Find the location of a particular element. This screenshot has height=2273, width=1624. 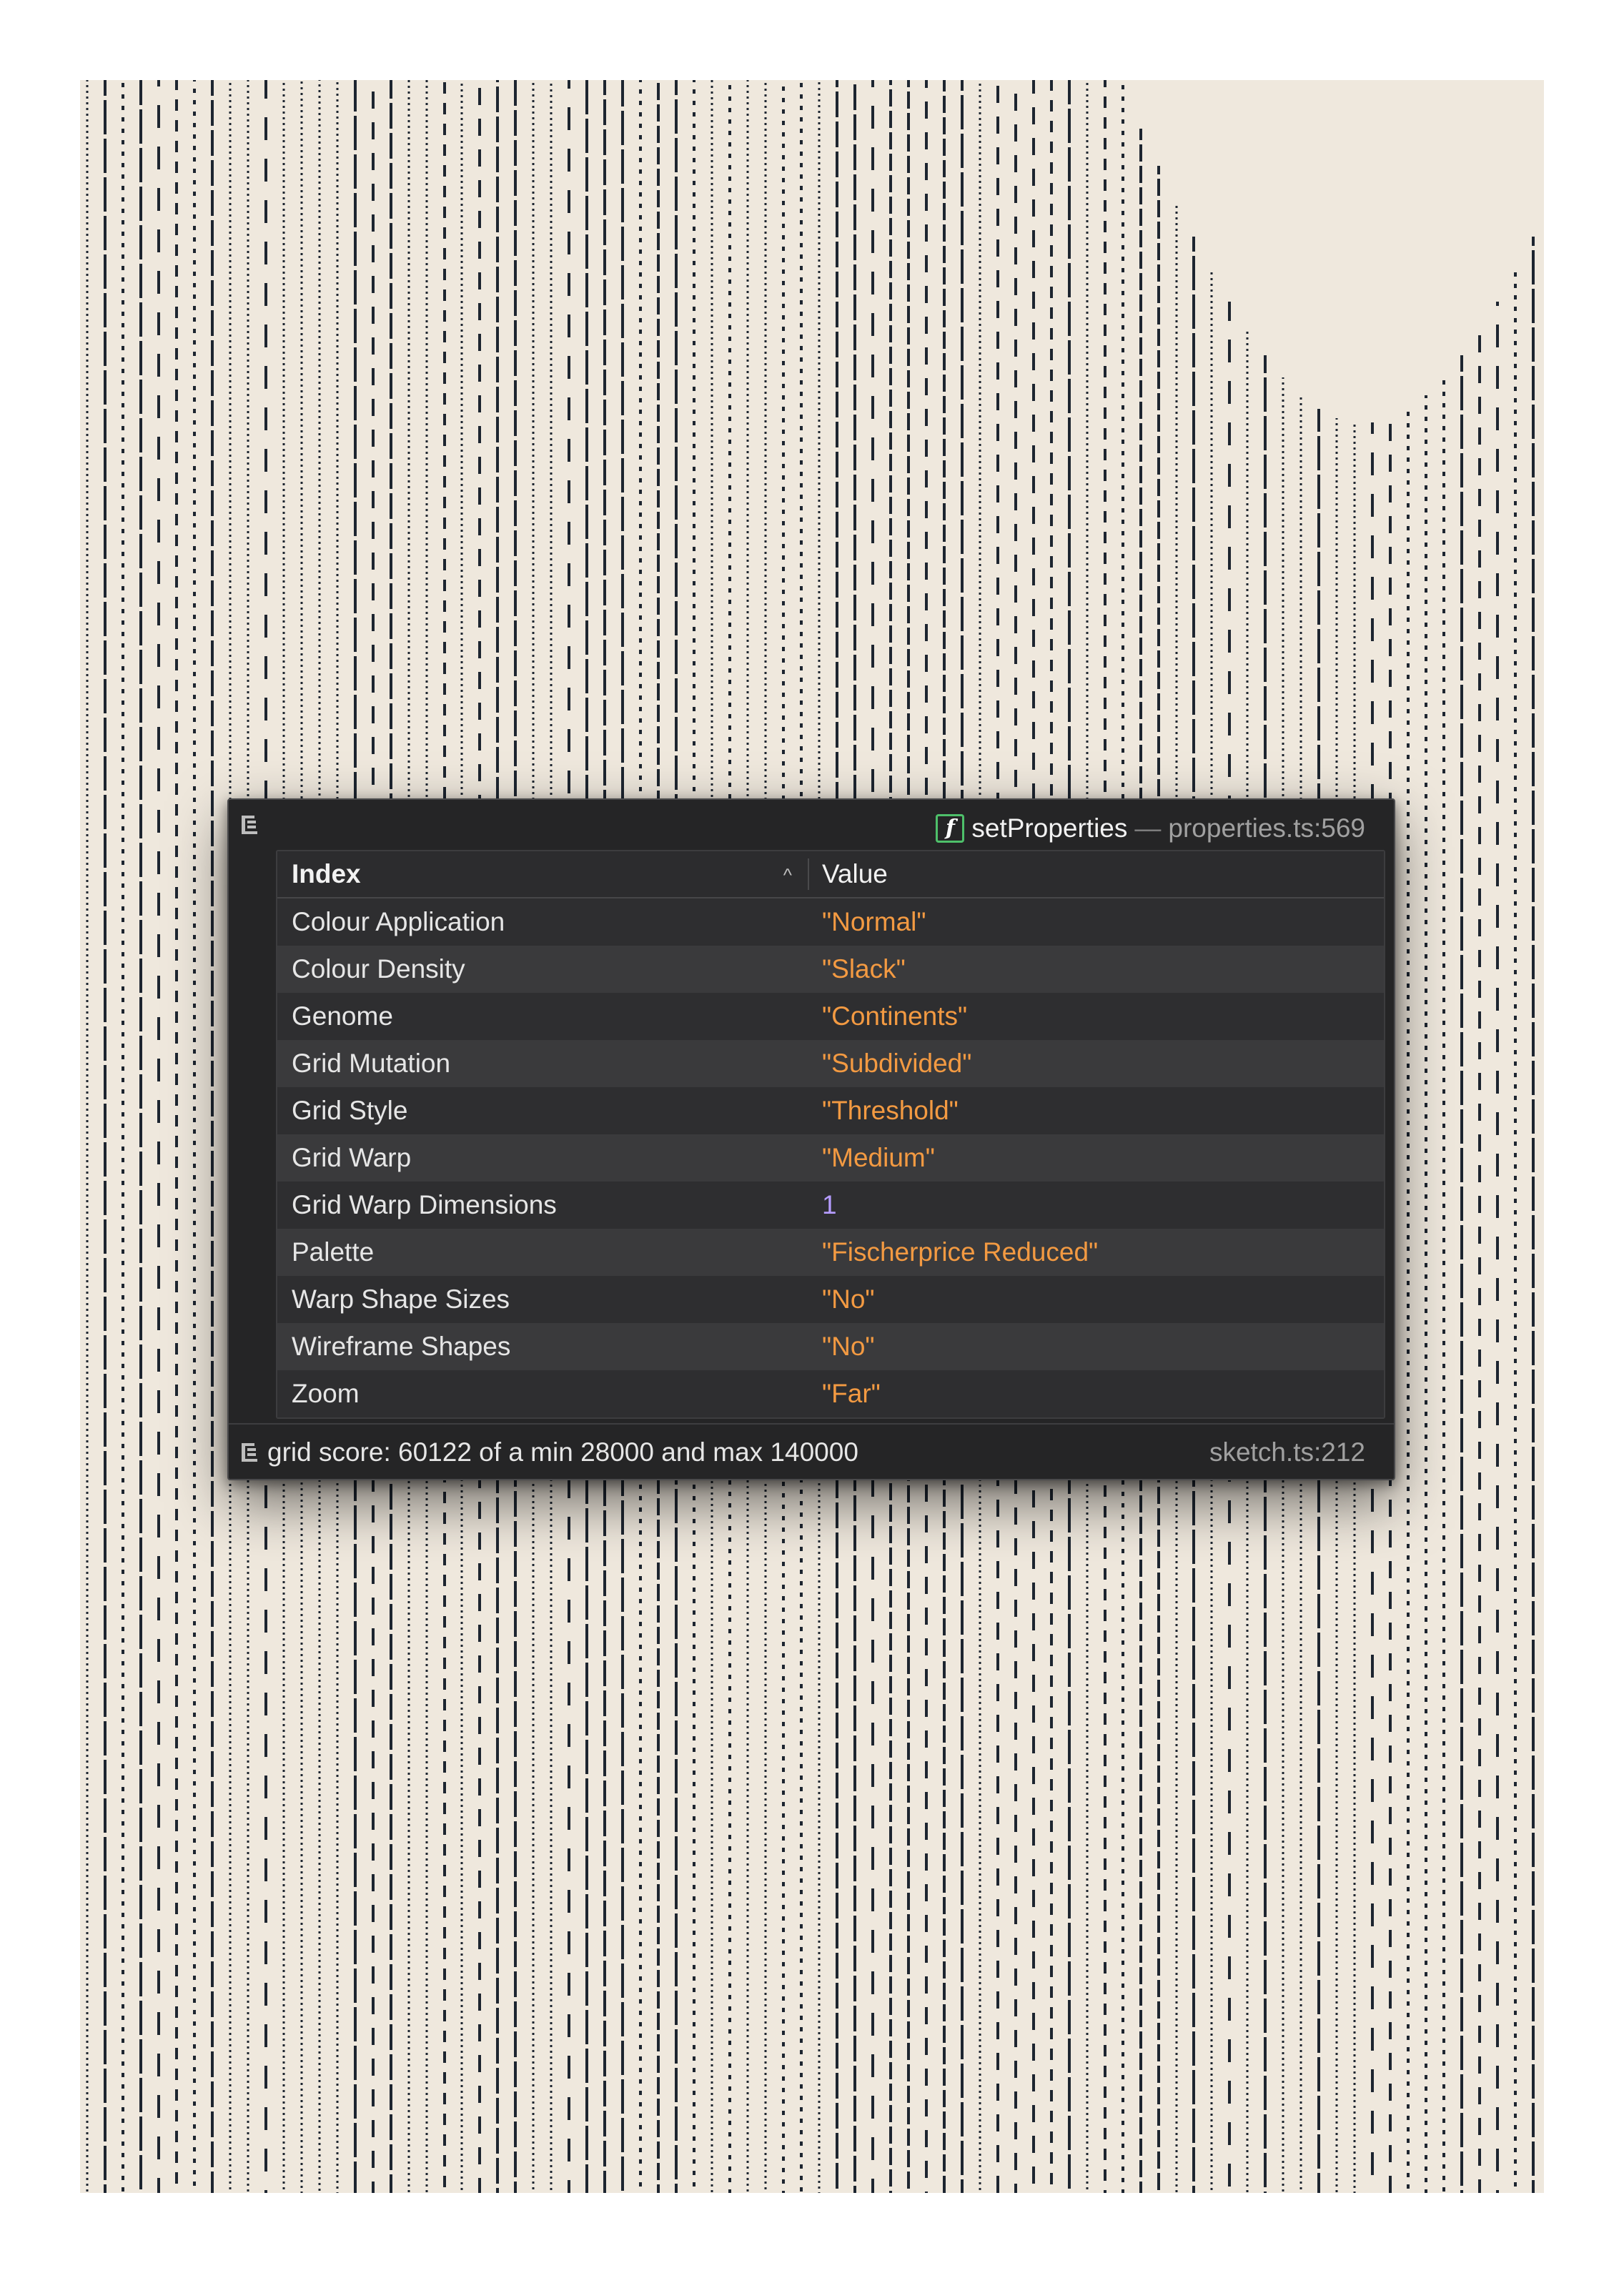

row-value-cell: "Medium" is located at coordinates (879, 1157).